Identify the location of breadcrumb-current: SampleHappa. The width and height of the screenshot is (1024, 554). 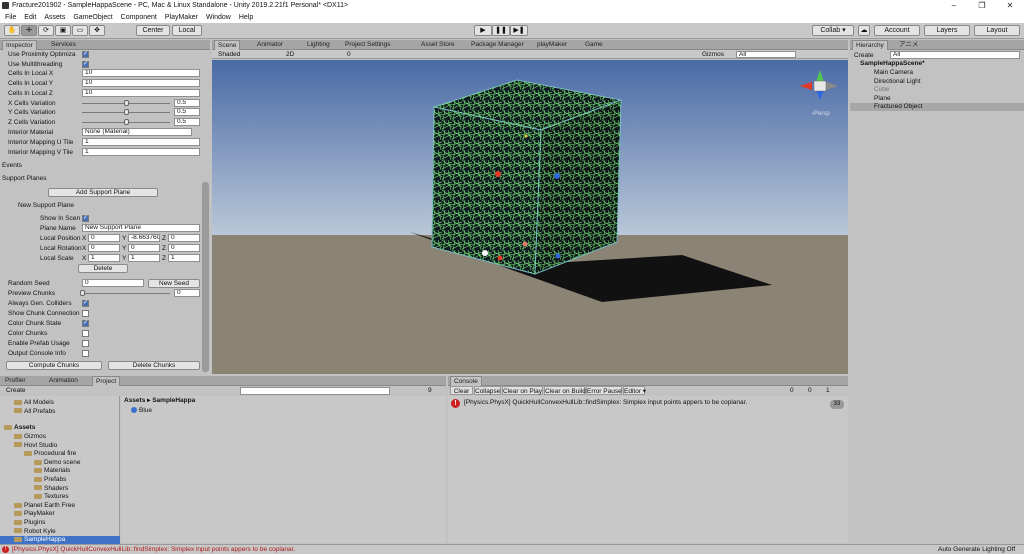
(173, 400).